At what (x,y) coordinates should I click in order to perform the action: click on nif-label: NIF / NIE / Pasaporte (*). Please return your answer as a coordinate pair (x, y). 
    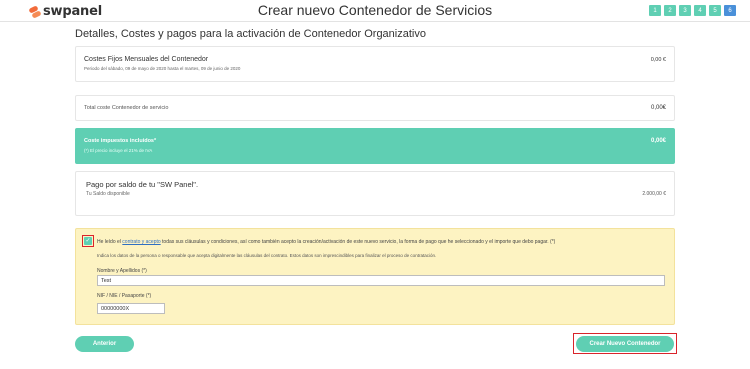
    Looking at the image, I should click on (124, 296).